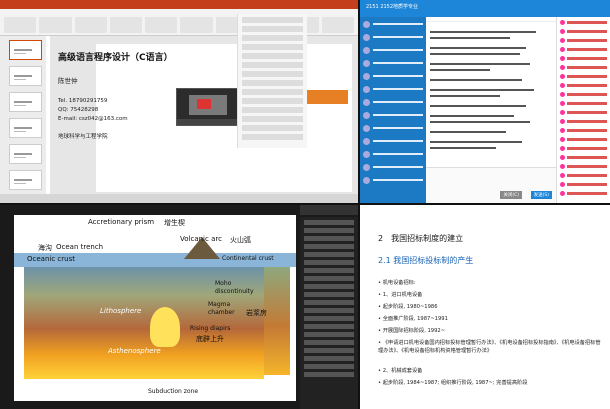 This screenshot has height=409, width=610. What do you see at coordinates (121, 311) in the screenshot?
I see `label-lithosphere: Lithosphere` at bounding box center [121, 311].